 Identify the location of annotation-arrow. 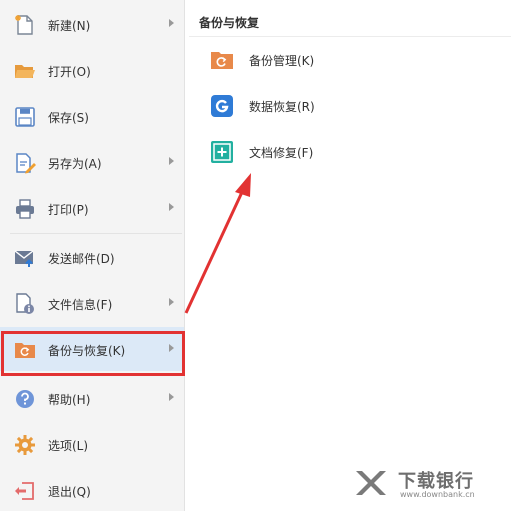
(217, 243).